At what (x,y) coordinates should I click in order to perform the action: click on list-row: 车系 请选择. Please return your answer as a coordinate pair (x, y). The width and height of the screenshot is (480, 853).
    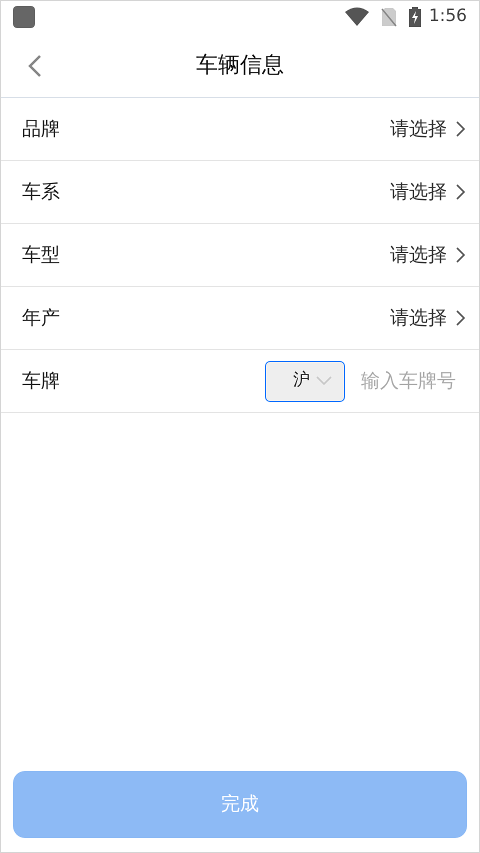
    Looking at the image, I should click on (240, 192).